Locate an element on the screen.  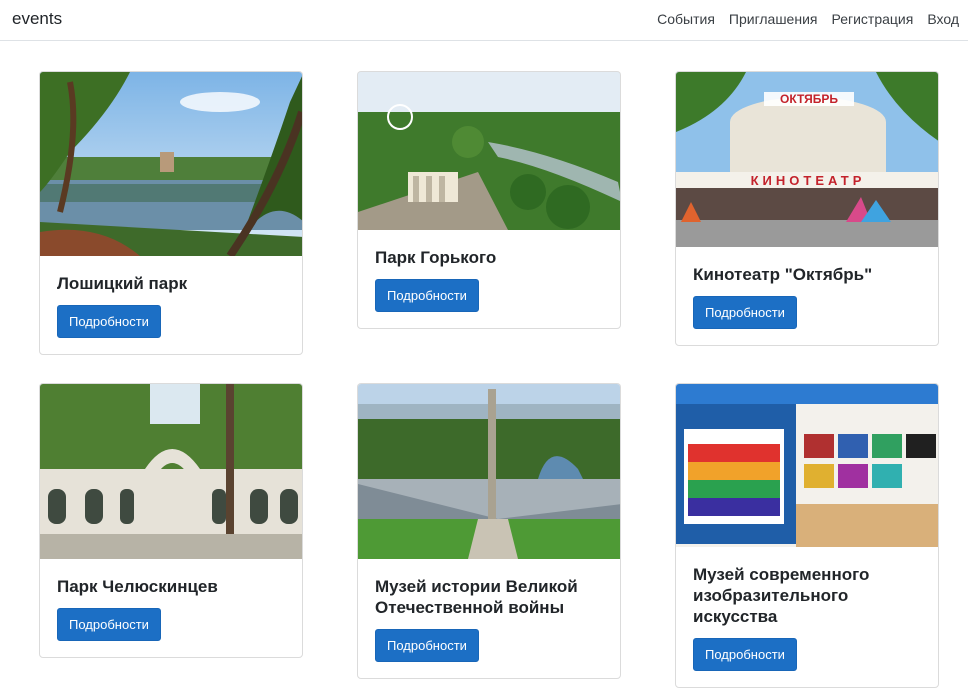
event-card: Лошицкий парк Подробности is located at coordinates (171, 213).